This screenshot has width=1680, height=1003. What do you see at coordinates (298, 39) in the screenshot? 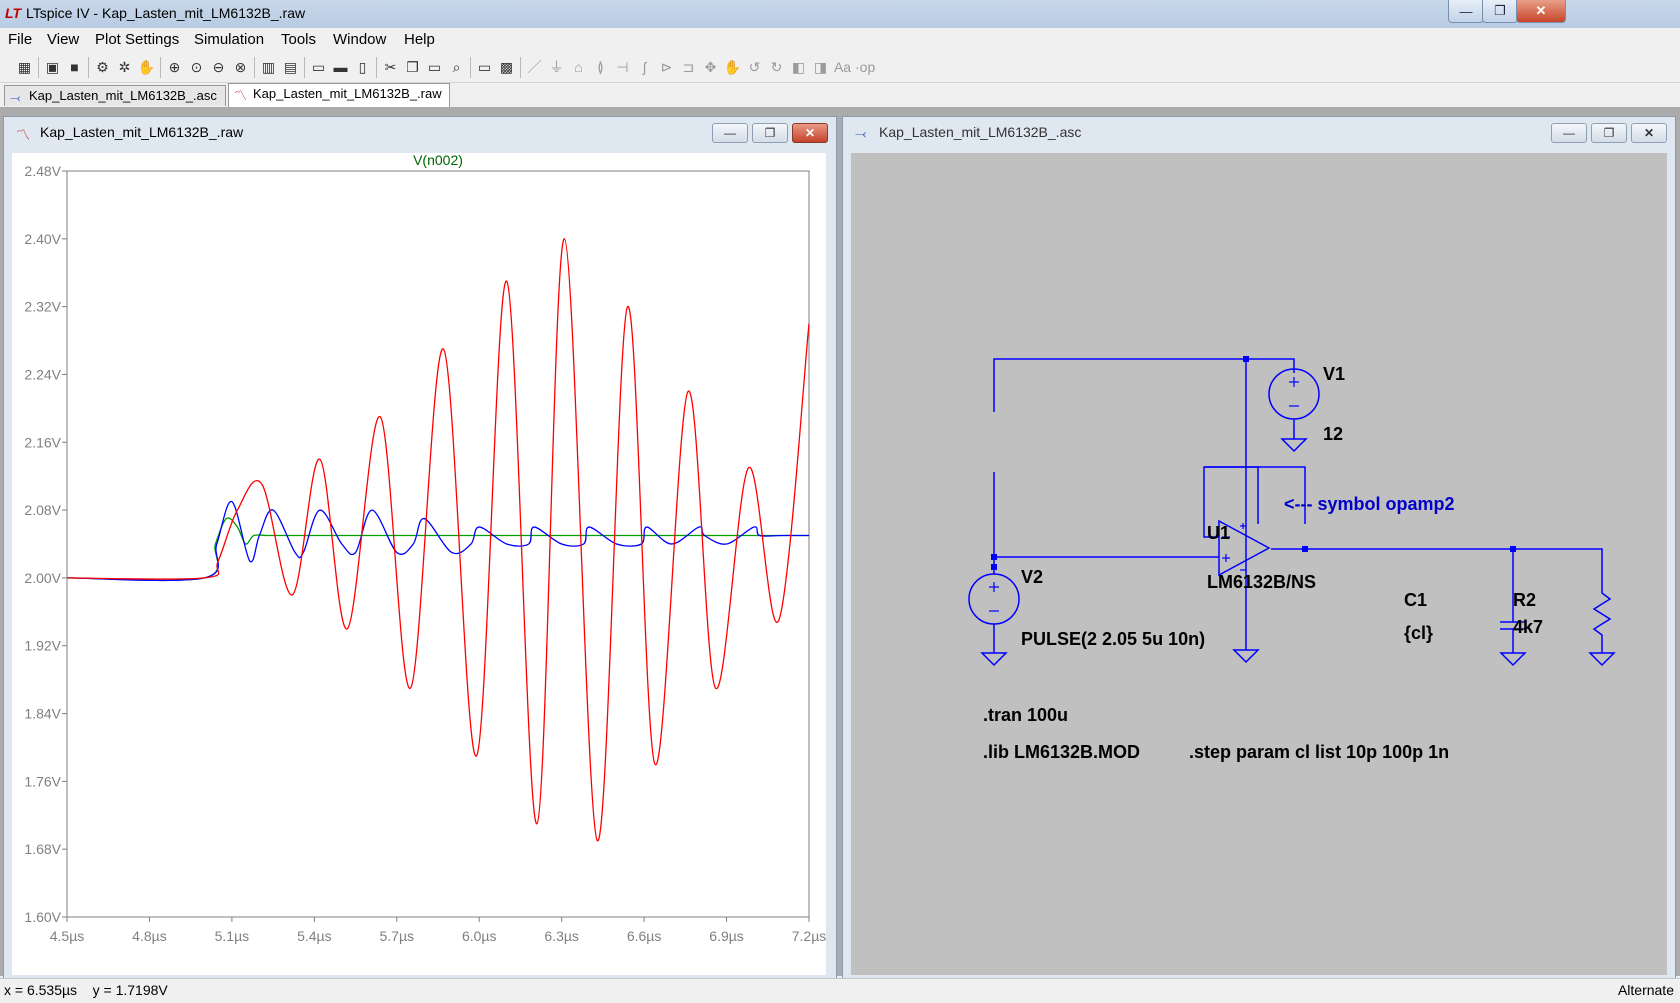
I see `menu-tools: Tools` at bounding box center [298, 39].